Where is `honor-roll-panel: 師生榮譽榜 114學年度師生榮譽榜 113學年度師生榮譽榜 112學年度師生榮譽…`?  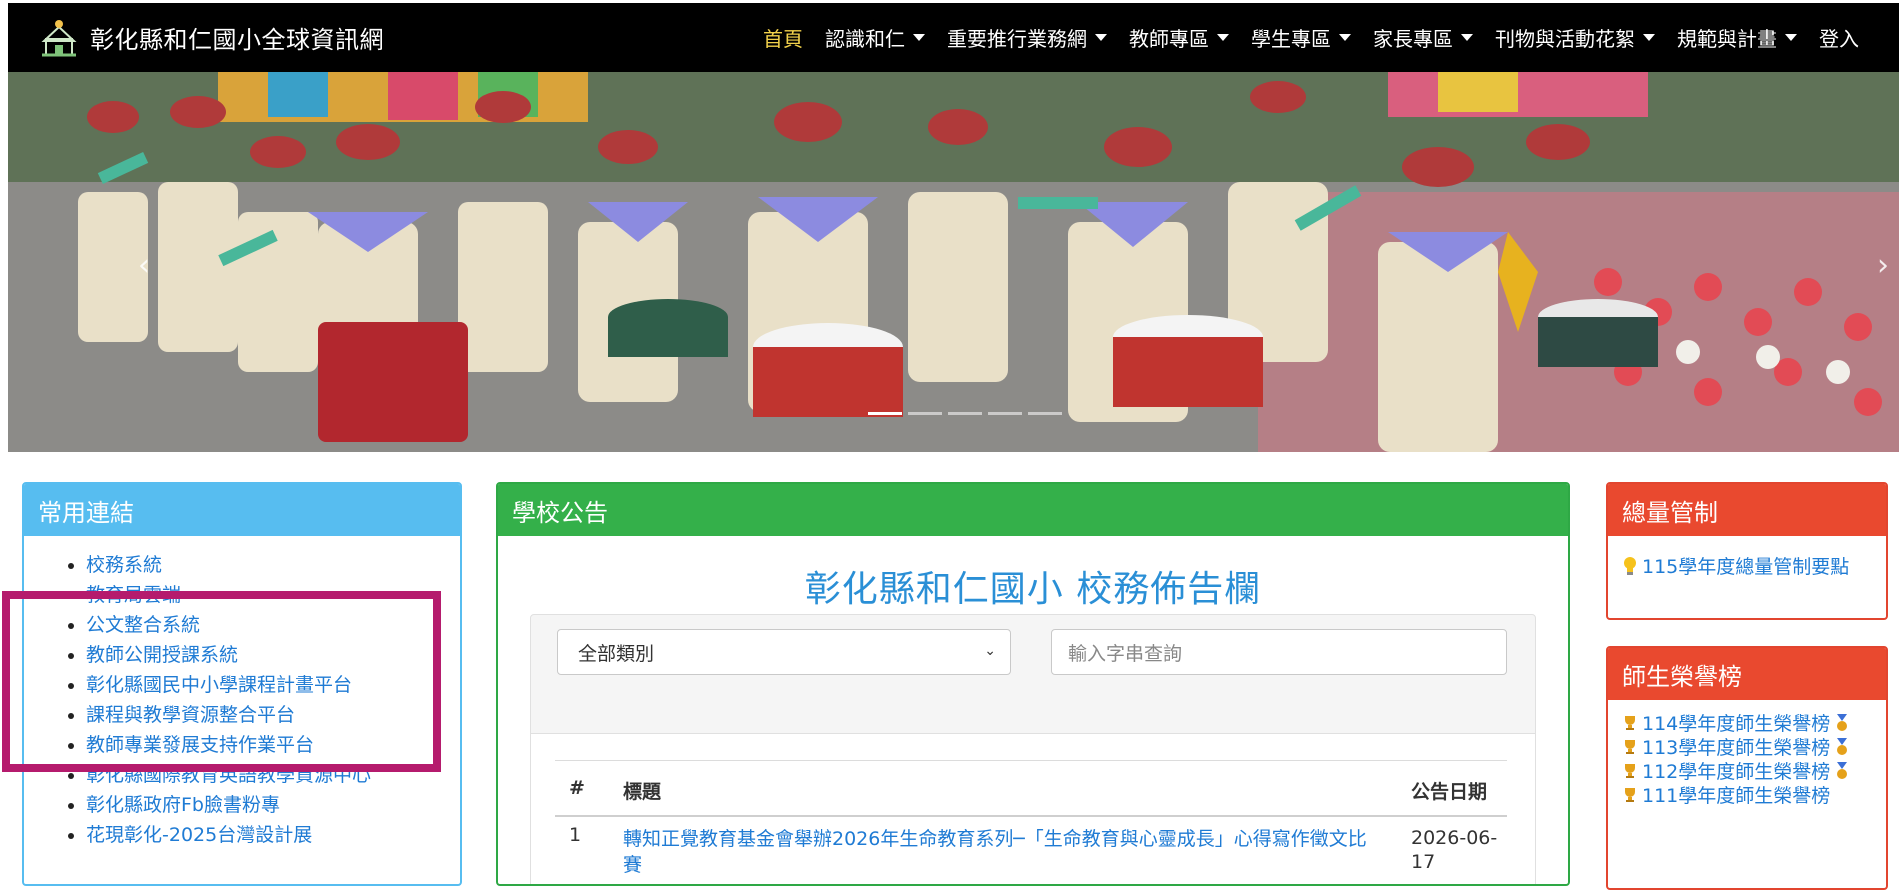 honor-roll-panel: 師生榮譽榜 114學年度師生榮譽榜 113學年度師生榮譽榜 112學年度師生榮譽… is located at coordinates (1747, 768).